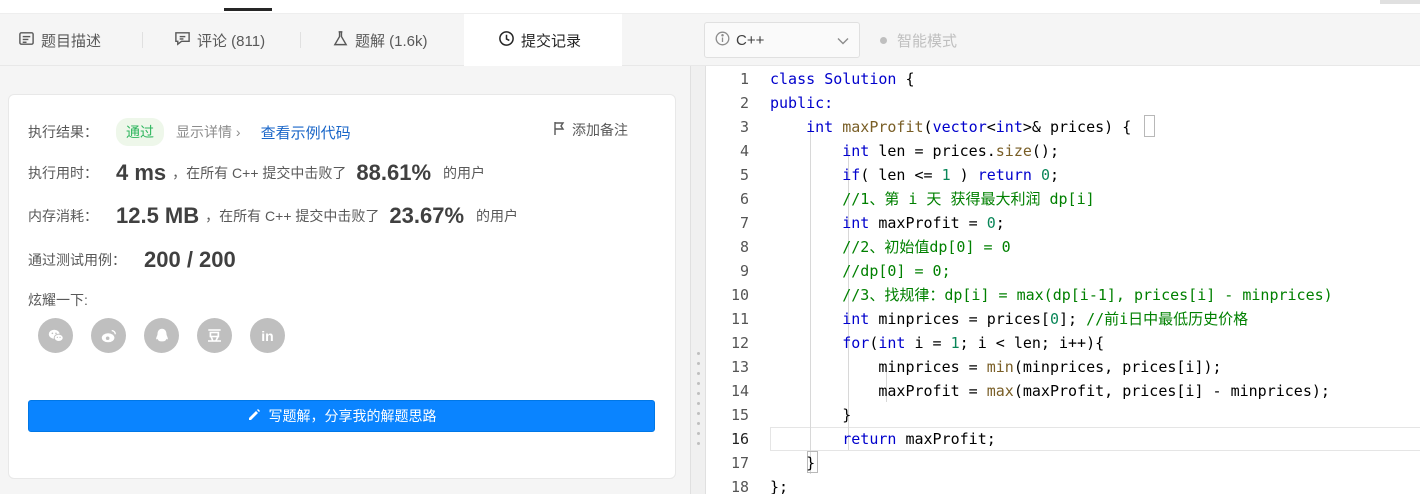 Image resolution: width=1420 pixels, height=494 pixels. I want to click on smart-mode-toggle: 智能模式, so click(918, 40).